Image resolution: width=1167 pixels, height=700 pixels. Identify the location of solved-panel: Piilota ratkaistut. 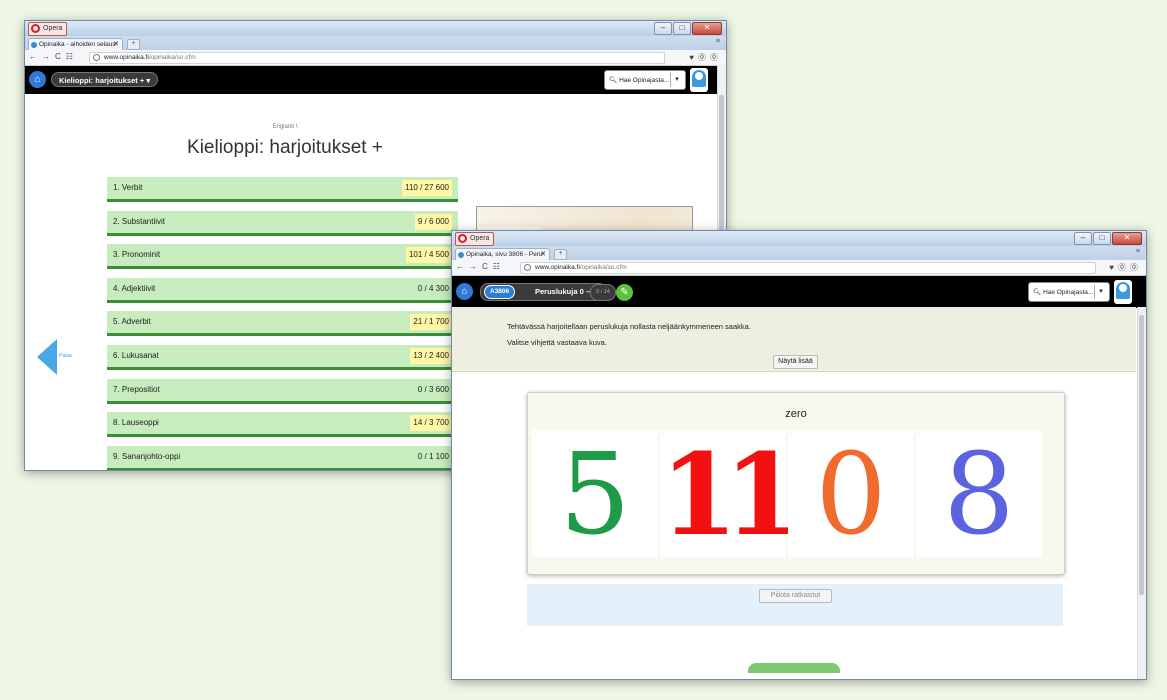
(795, 605).